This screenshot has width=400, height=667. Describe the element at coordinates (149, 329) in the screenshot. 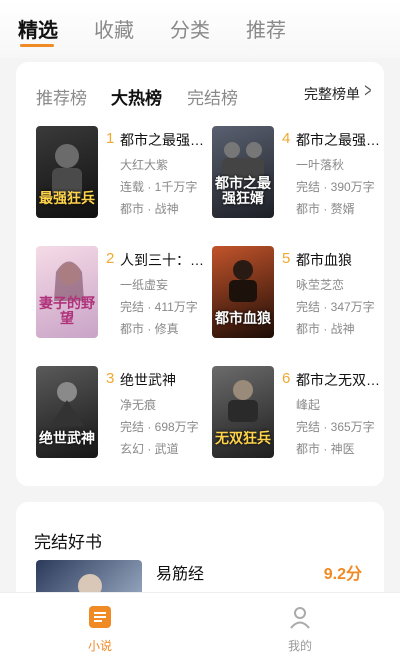

I see `book-tags: 都市 · 修真` at that location.